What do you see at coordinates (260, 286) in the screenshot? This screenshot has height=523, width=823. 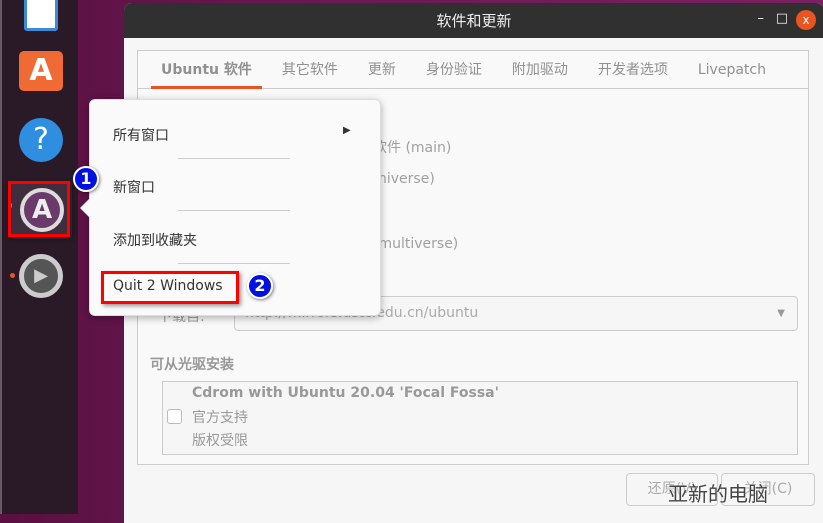 I see `step-badge-2: 2` at bounding box center [260, 286].